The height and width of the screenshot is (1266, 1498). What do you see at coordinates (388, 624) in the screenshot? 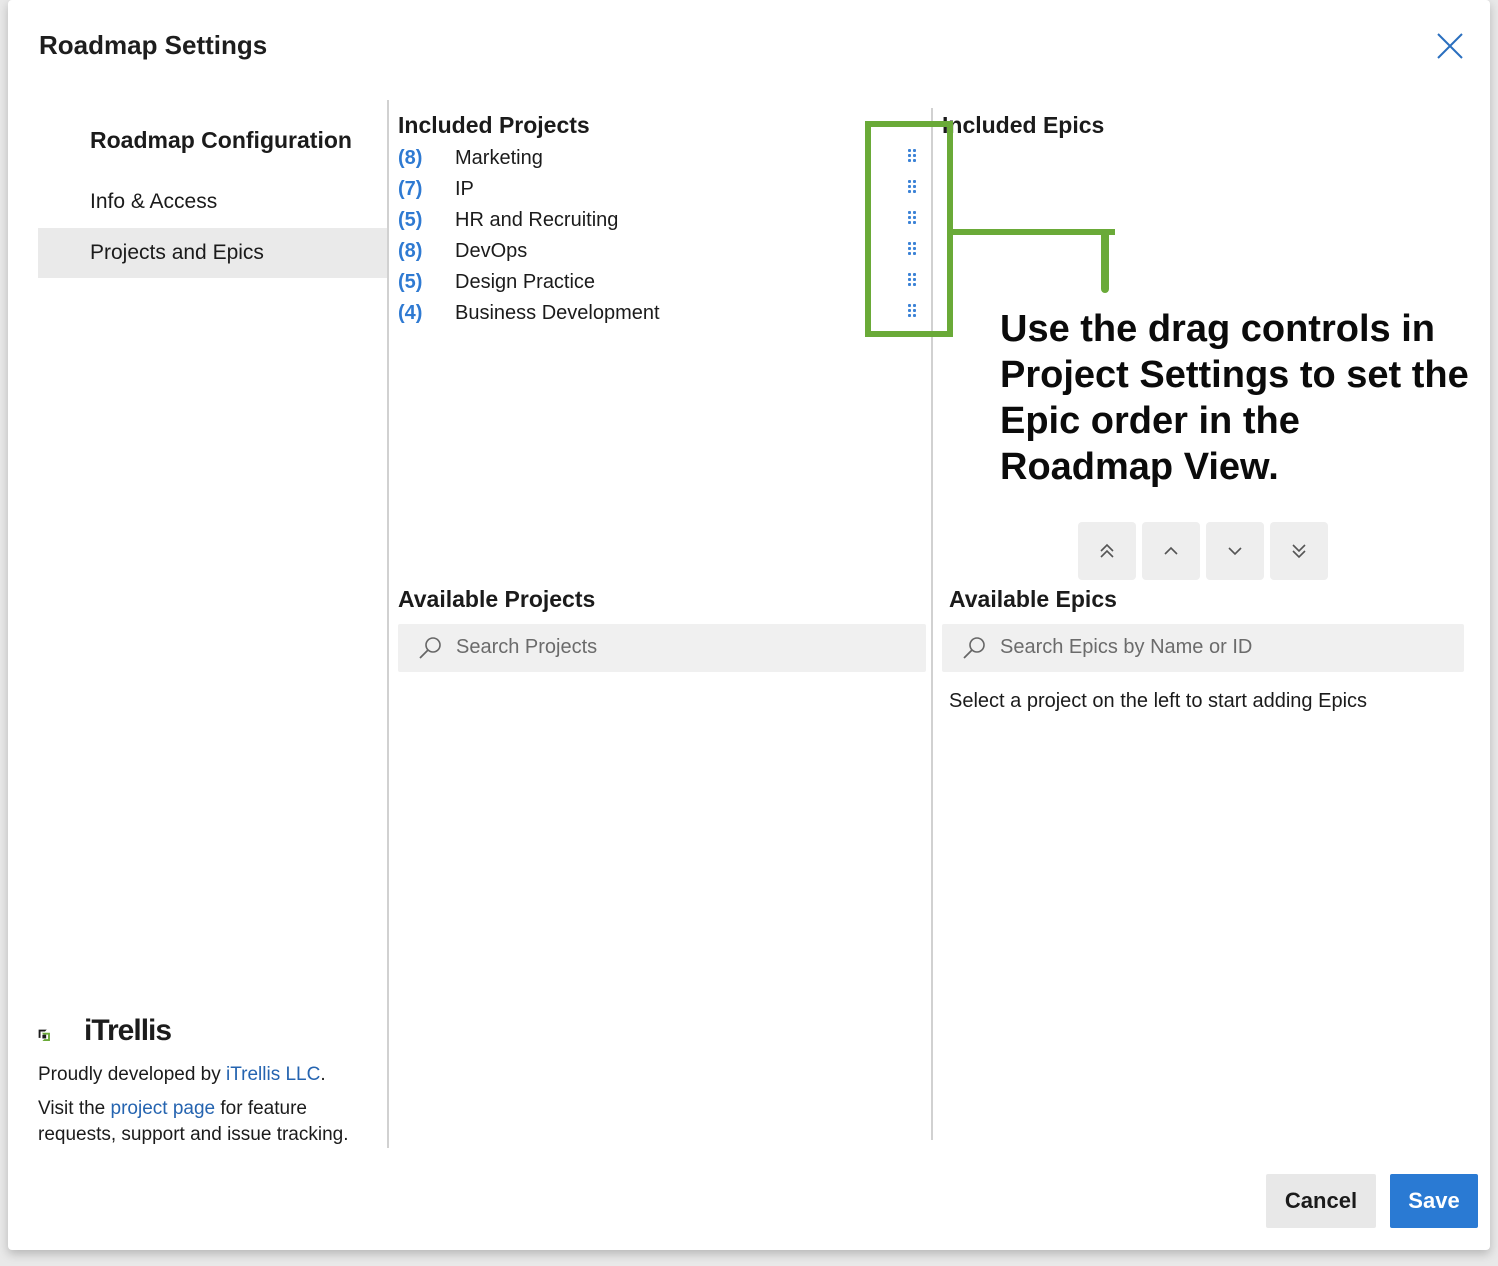
I see `left-divider` at bounding box center [388, 624].